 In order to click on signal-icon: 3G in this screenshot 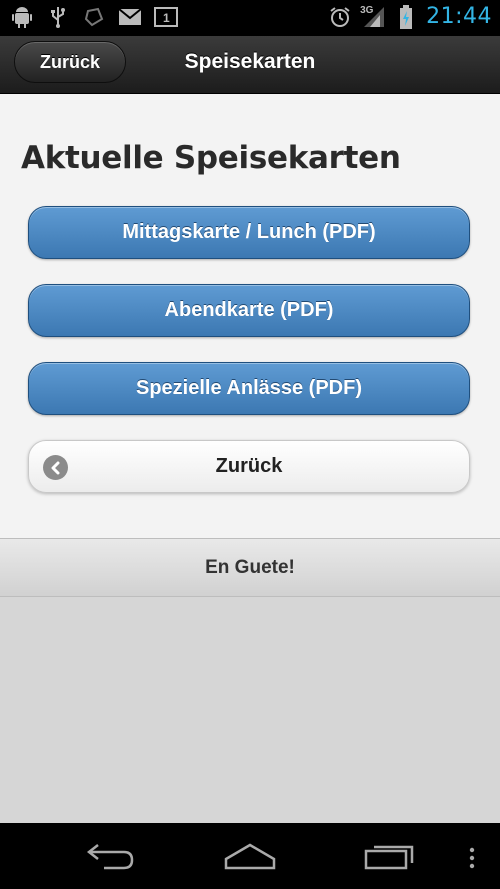, I will do `click(373, 17)`.